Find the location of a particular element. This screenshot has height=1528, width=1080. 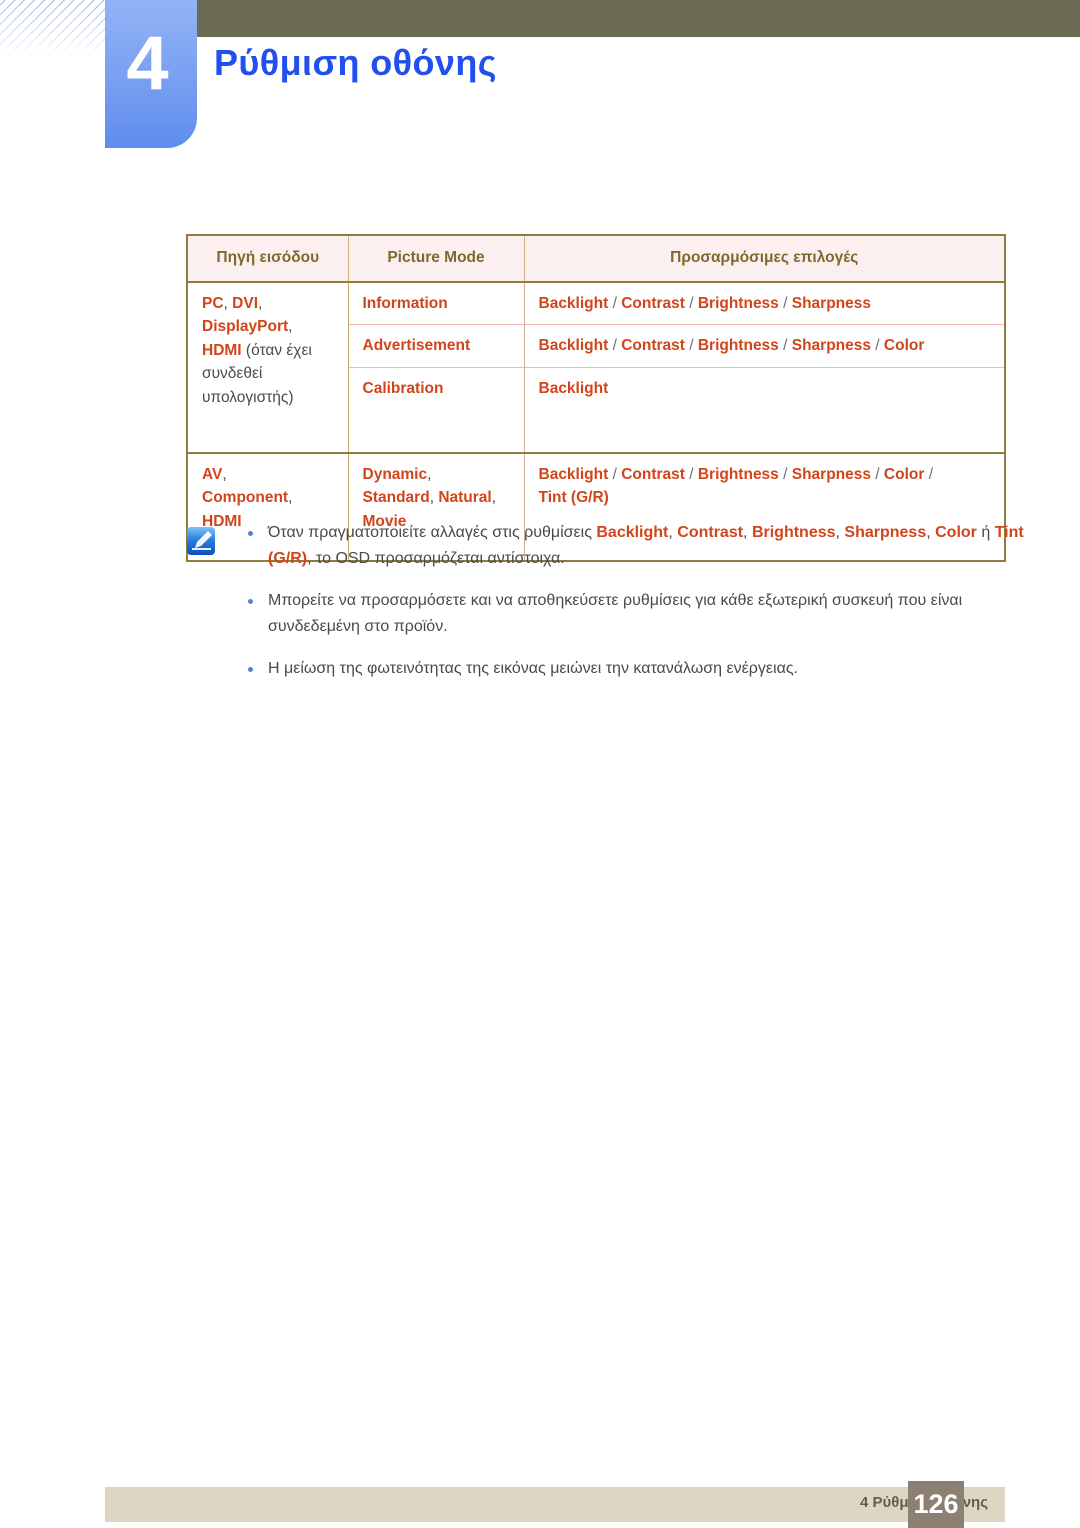

cell-mode-calibration: Calibration is located at coordinates (436, 409).